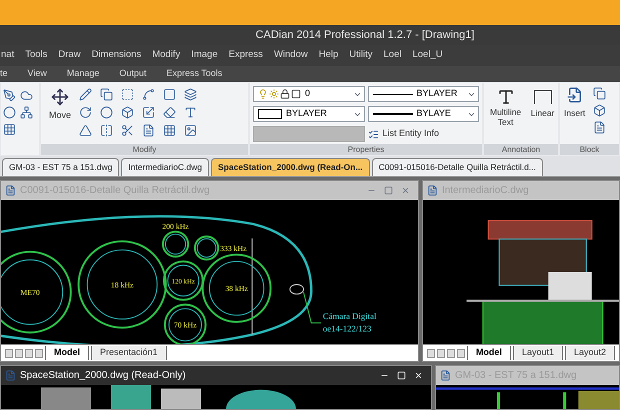  I want to click on dropdown-field: BYLAYE, so click(423, 114).